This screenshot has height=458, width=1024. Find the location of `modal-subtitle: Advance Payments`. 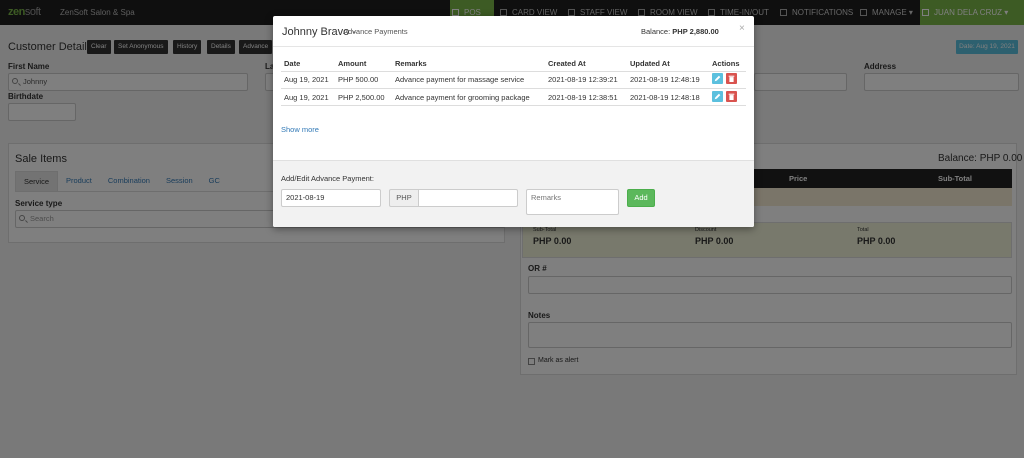

modal-subtitle: Advance Payments is located at coordinates (375, 31).